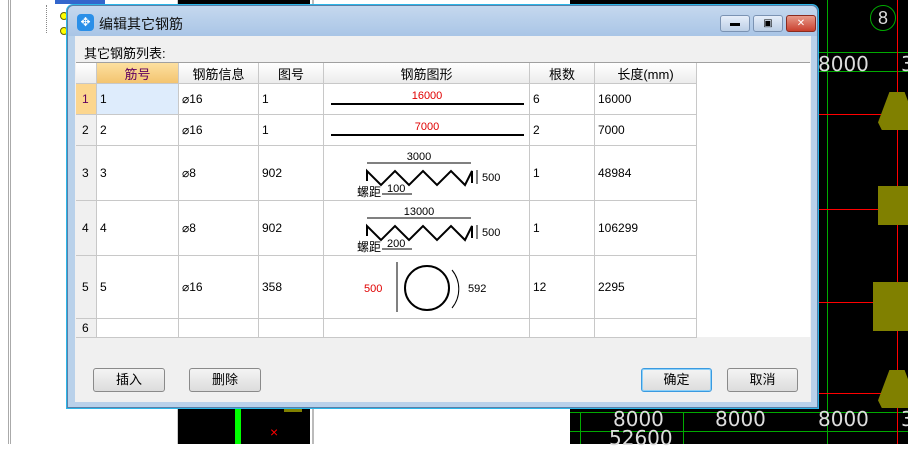  Describe the element at coordinates (562, 99) in the screenshot. I see `cell-count: 6` at that location.